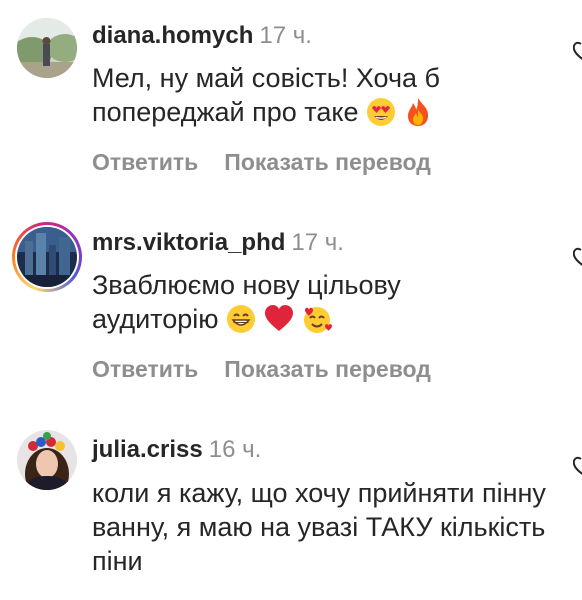  What do you see at coordinates (279, 323) in the screenshot?
I see `red-heart-emoji` at bounding box center [279, 323].